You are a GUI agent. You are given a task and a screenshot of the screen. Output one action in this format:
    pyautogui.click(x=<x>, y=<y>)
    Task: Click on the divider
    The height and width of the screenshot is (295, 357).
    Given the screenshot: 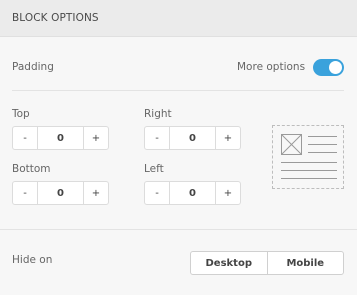 What is the action you would take?
    pyautogui.click(x=178, y=90)
    